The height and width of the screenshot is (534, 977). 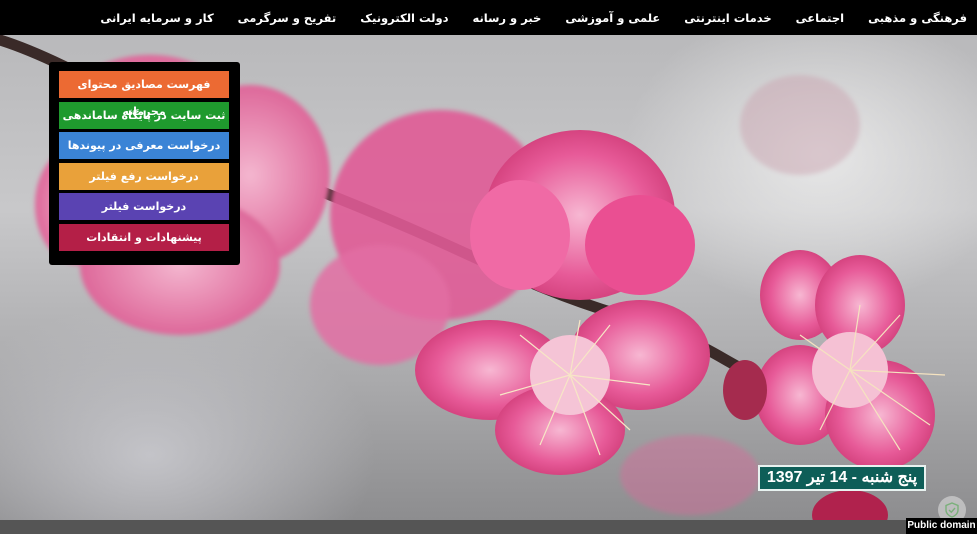 What do you see at coordinates (842, 478) in the screenshot?
I see `date-badge: پنج شنبه - 14 تیر 1397` at bounding box center [842, 478].